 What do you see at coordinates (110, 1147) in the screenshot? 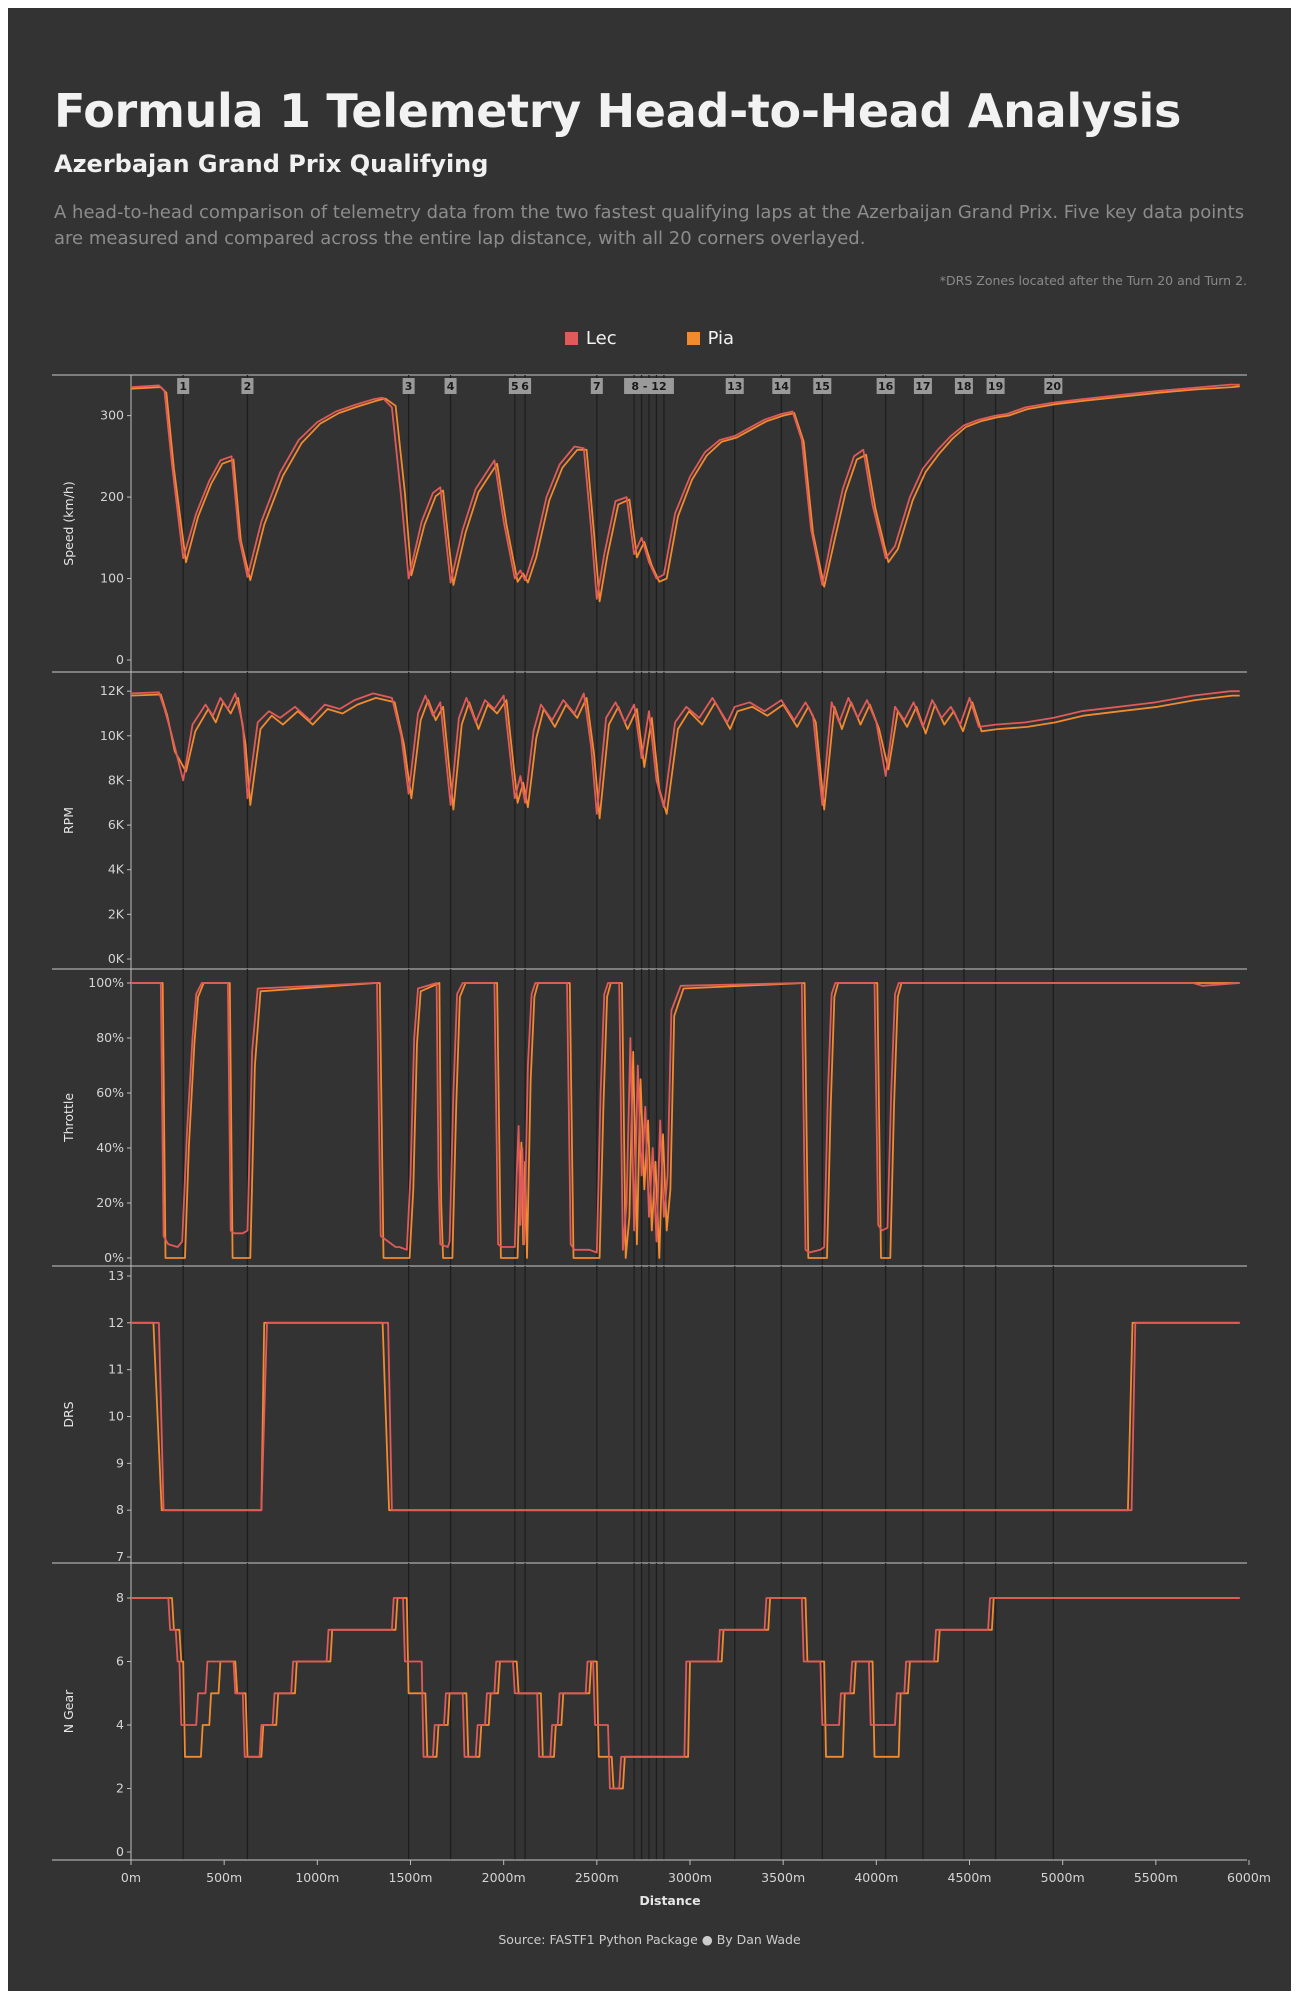
I see `y-tick-label: 40%` at bounding box center [110, 1147].